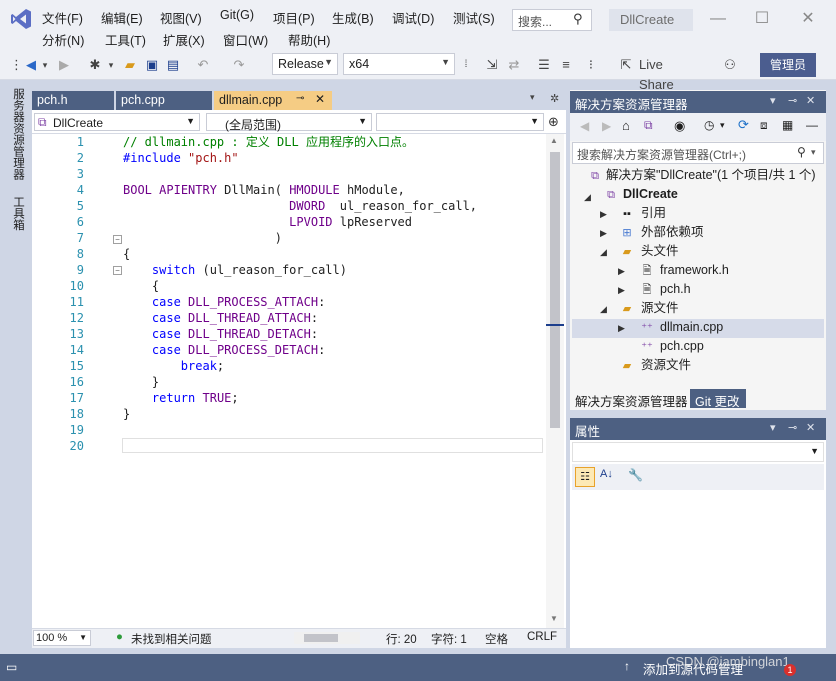 Image resolution: width=836 pixels, height=681 pixels. What do you see at coordinates (585, 477) in the screenshot?
I see `categorized-icon: ☷` at bounding box center [585, 477].